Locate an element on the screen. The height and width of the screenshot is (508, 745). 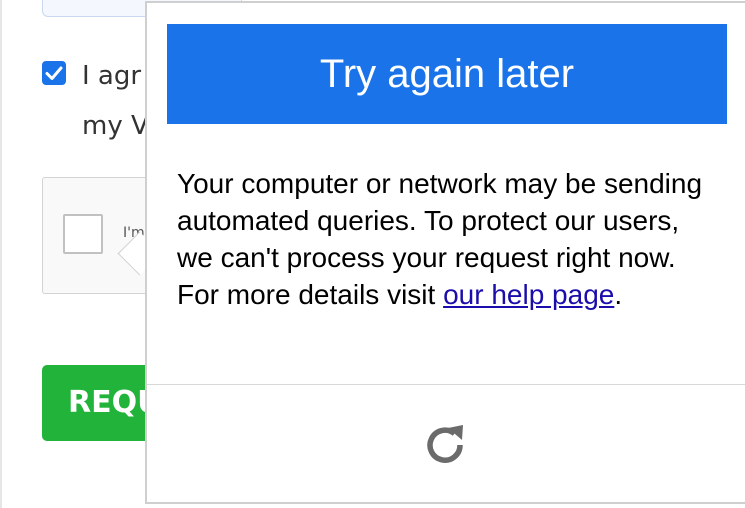
popup-message-end: . is located at coordinates (618, 294).